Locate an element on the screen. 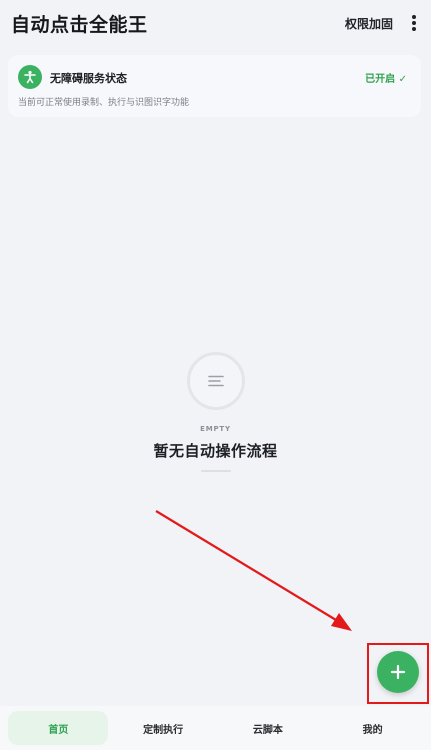 Image resolution: width=431 pixels, height=750 pixels. bottom-navigation: 首页 定制执行 云脚本 我的 is located at coordinates (215, 728).